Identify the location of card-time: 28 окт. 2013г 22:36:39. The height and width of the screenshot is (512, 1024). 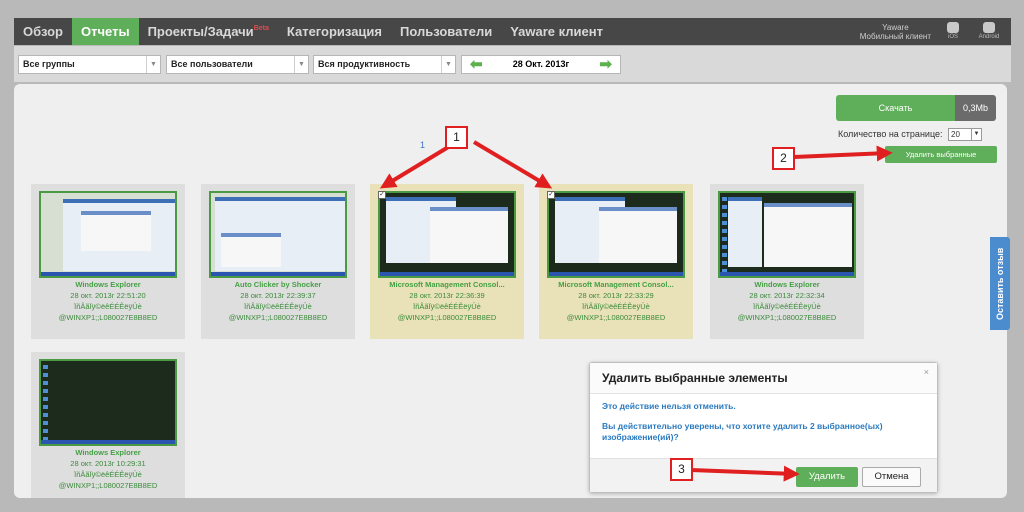
(447, 295).